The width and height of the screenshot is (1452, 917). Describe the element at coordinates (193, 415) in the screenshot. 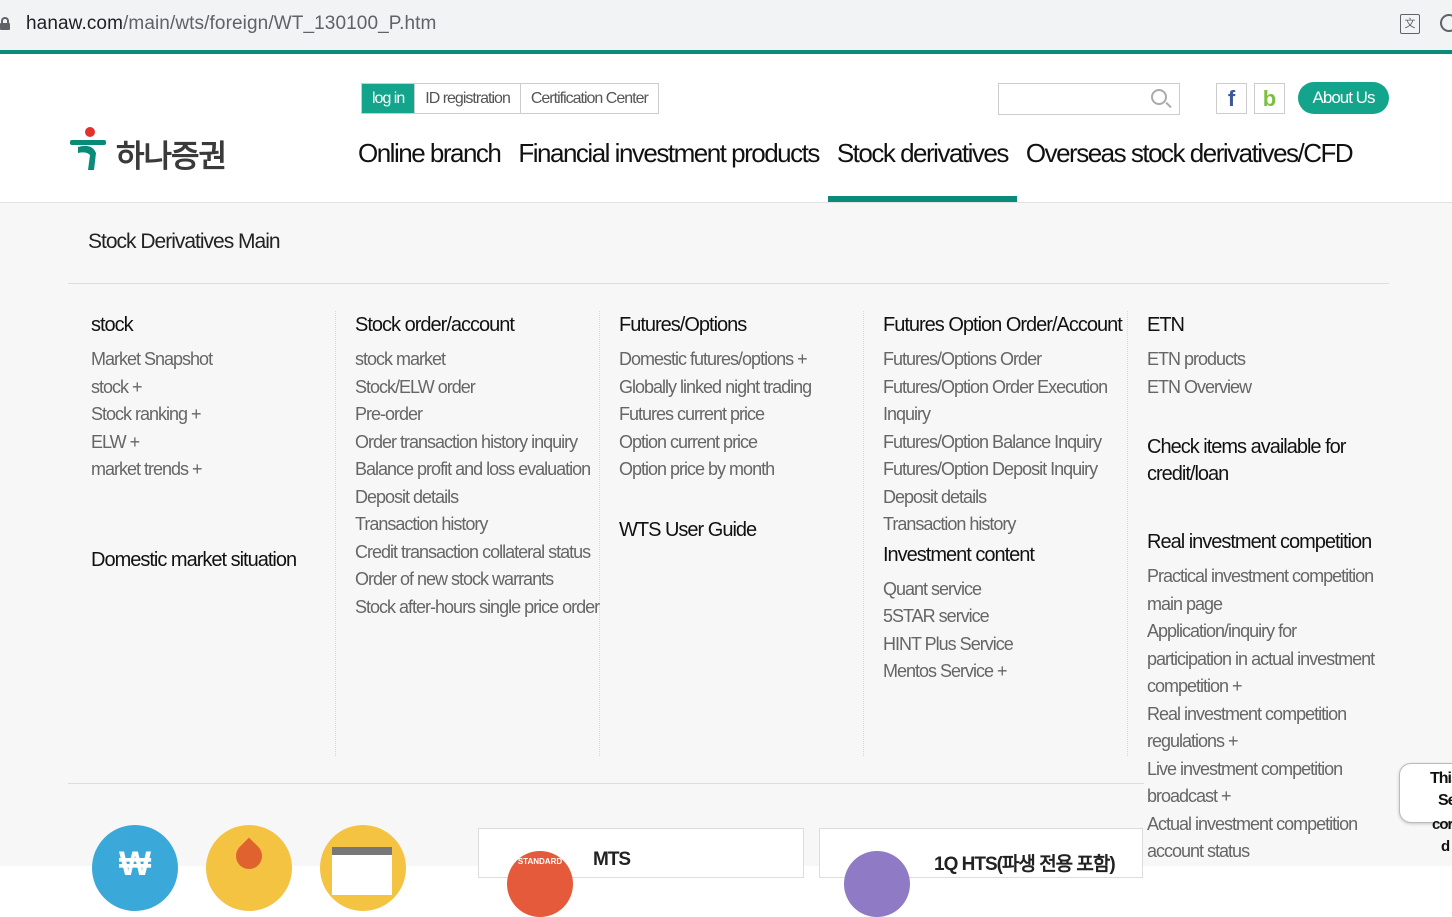

I see `menu-item: Stock ranking +` at that location.